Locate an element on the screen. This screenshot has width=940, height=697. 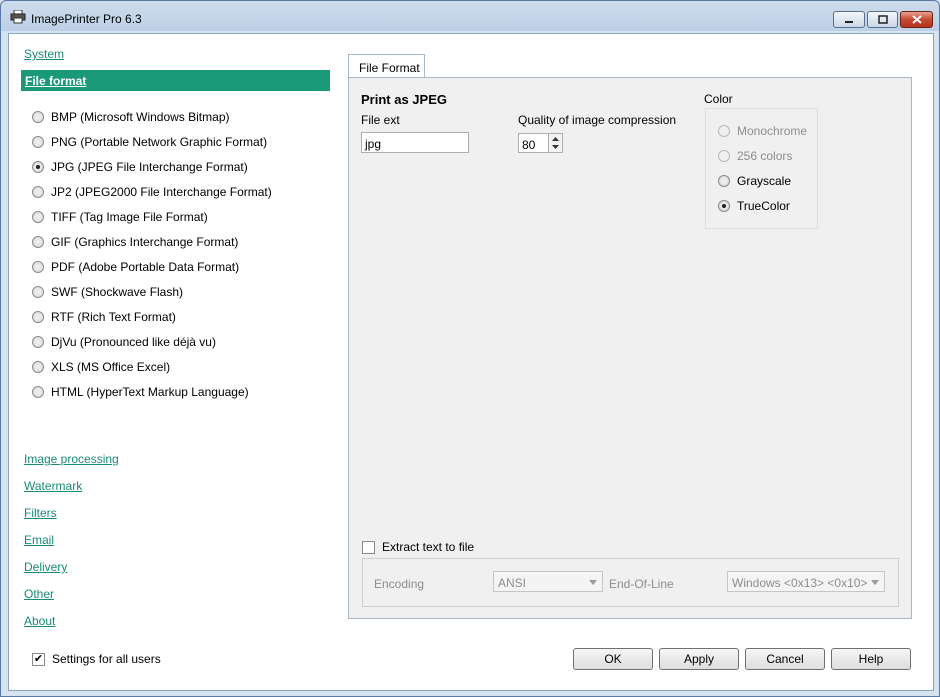
sidebar-item-file-format: File format is located at coordinates (175, 80).